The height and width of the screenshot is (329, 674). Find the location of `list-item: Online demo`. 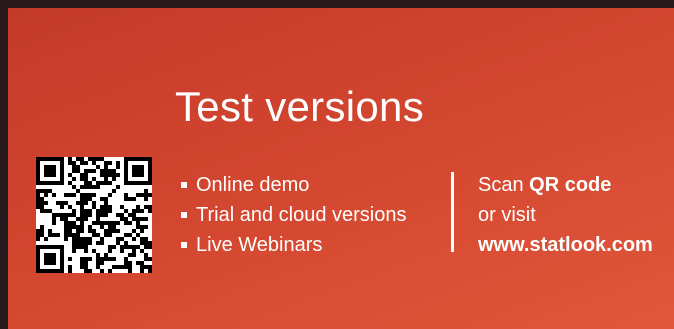

list-item: Online demo is located at coordinates (293, 185).